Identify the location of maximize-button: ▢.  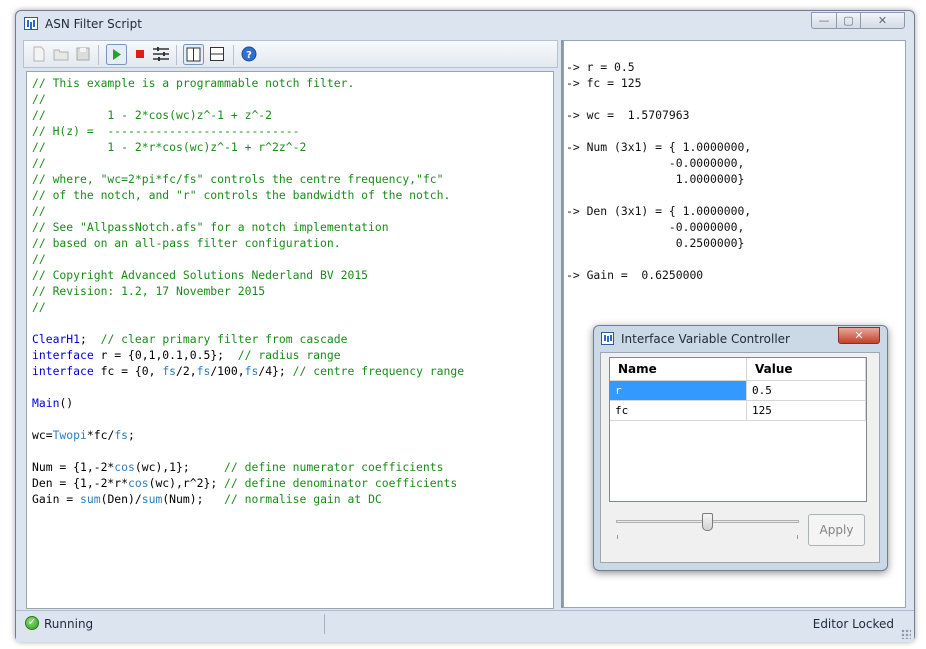
(848, 20).